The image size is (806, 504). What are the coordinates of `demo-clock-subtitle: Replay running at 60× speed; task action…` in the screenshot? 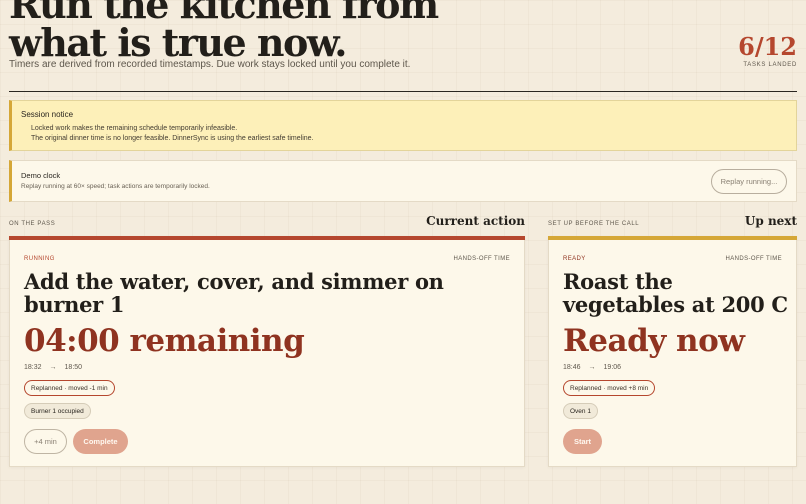 It's located at (115, 186).